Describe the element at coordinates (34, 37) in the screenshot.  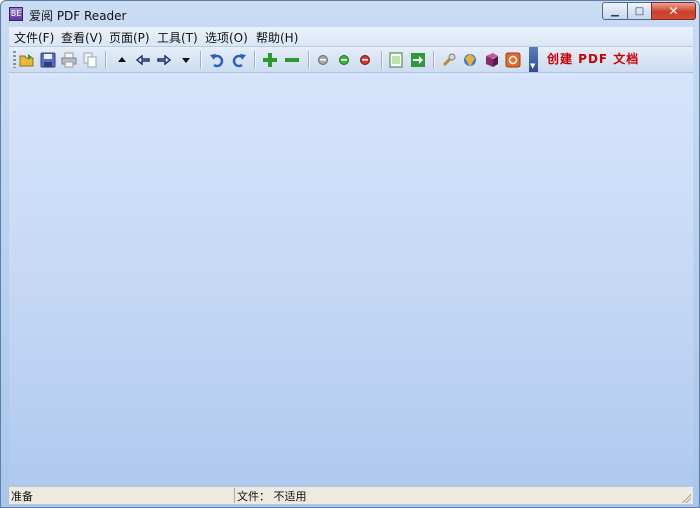
I see `menu-file: 文件(F)` at that location.